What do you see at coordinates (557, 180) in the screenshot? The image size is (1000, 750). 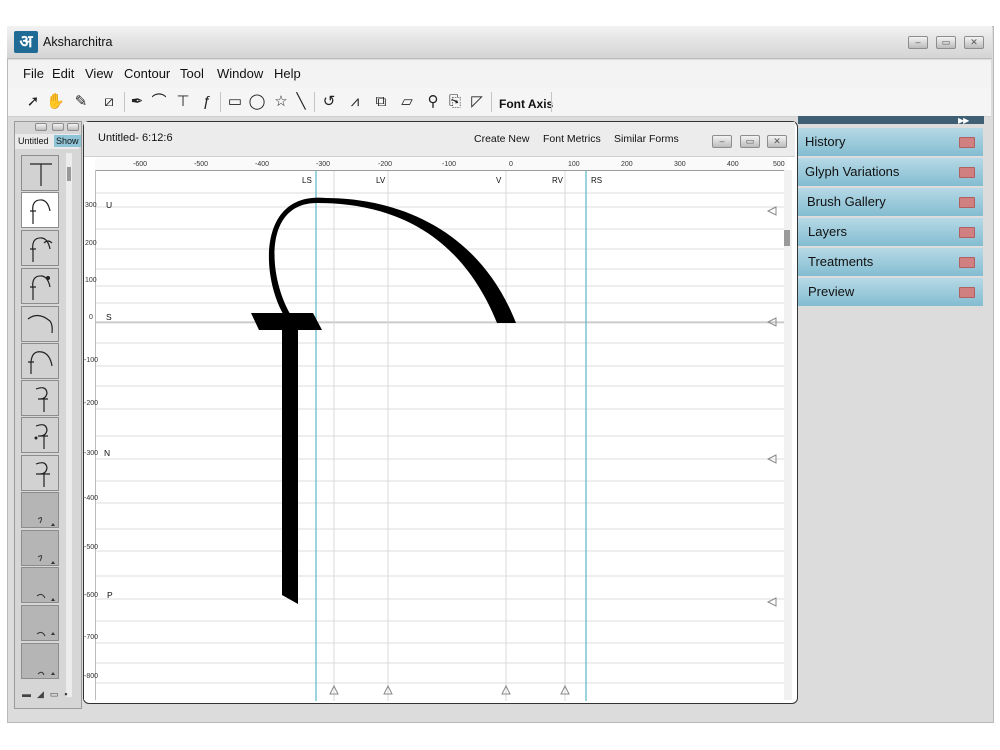 I see `guide-label-rv: RV` at bounding box center [557, 180].